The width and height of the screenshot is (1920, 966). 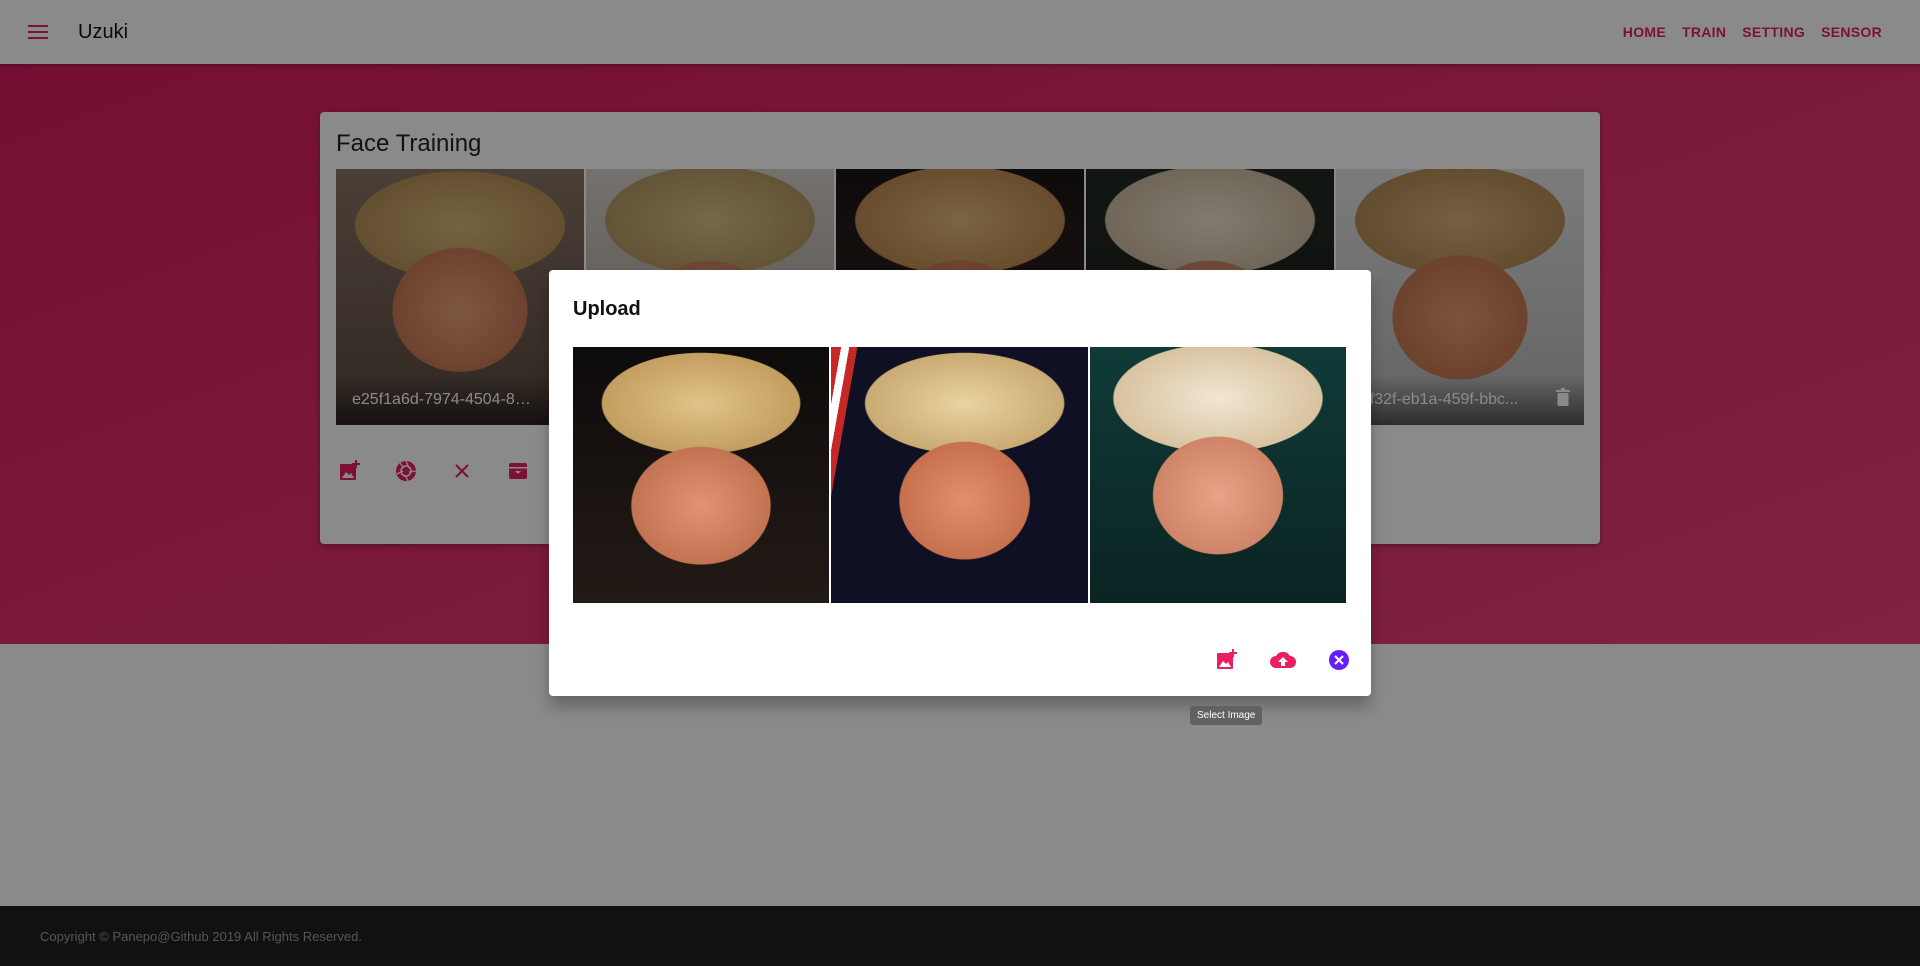 What do you see at coordinates (1227, 660) in the screenshot?
I see `select-image-button` at bounding box center [1227, 660].